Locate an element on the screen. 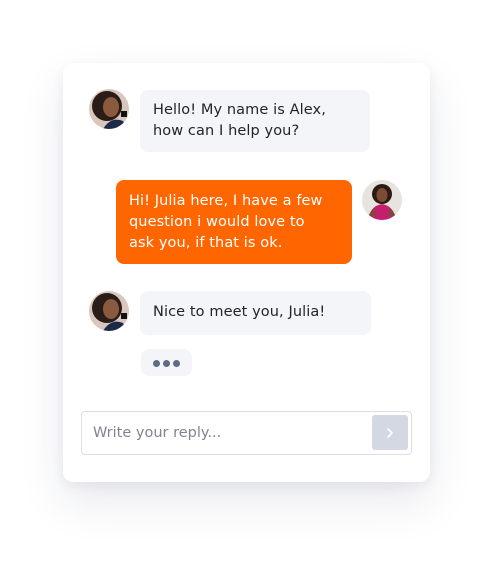 This screenshot has width=493, height=586. message-line: Hello! My name is Alex, is located at coordinates (239, 110).